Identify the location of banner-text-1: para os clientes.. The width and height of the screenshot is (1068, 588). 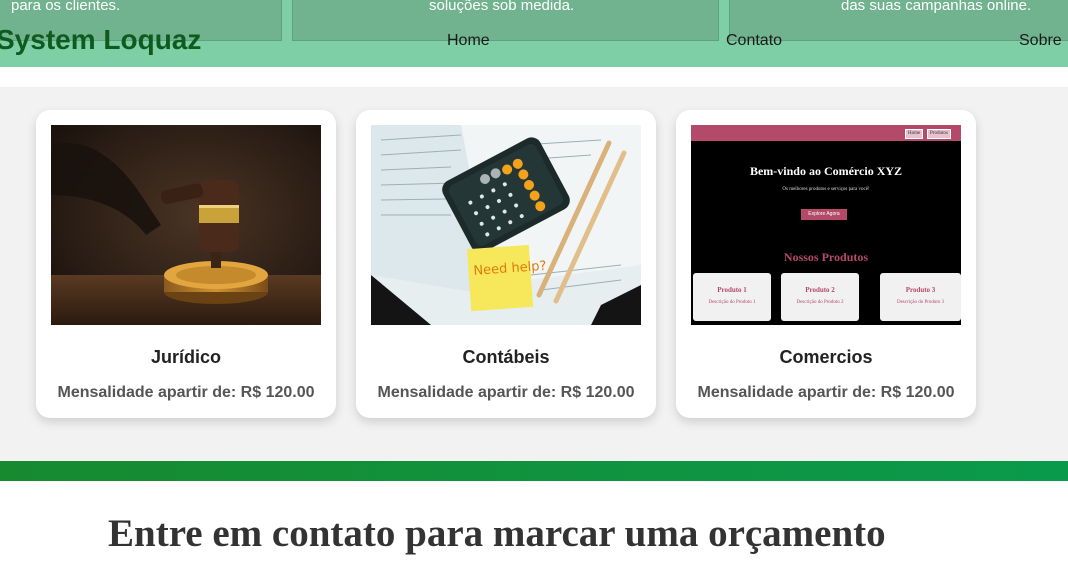
(66, 7).